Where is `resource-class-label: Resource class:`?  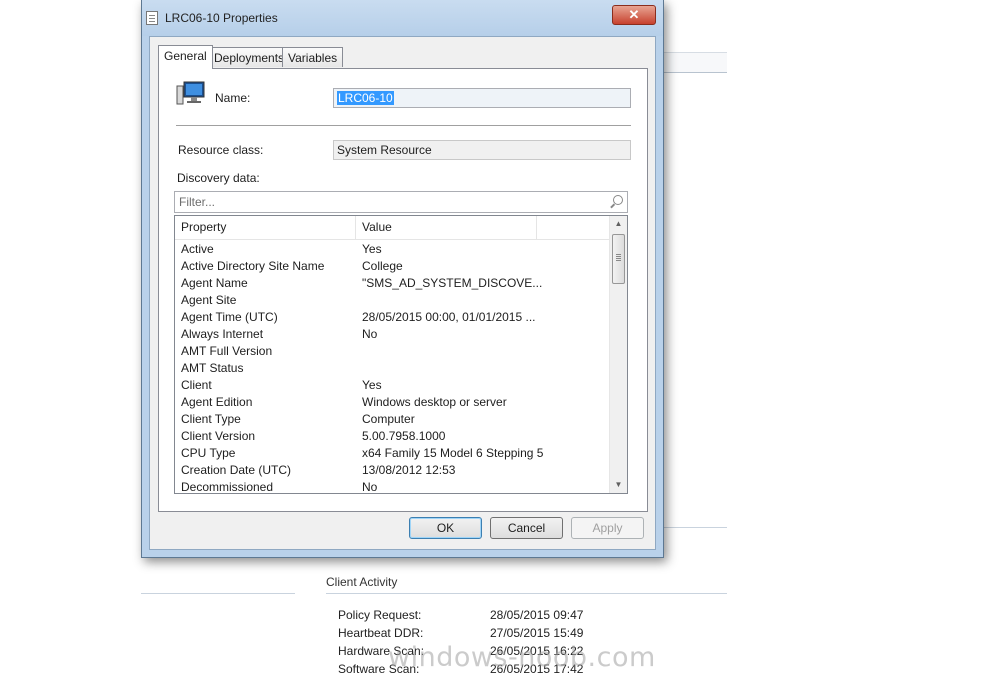 resource-class-label: Resource class: is located at coordinates (221, 150).